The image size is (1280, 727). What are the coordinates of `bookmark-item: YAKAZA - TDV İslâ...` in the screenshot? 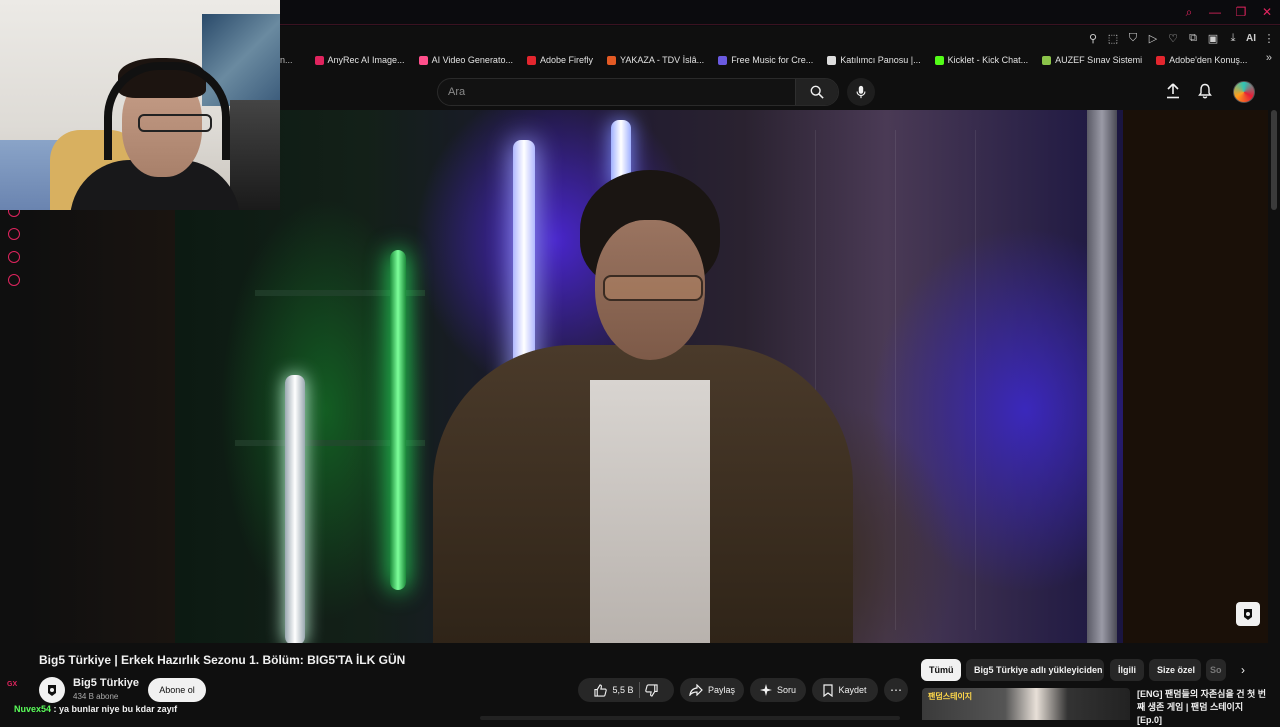 It's located at (655, 60).